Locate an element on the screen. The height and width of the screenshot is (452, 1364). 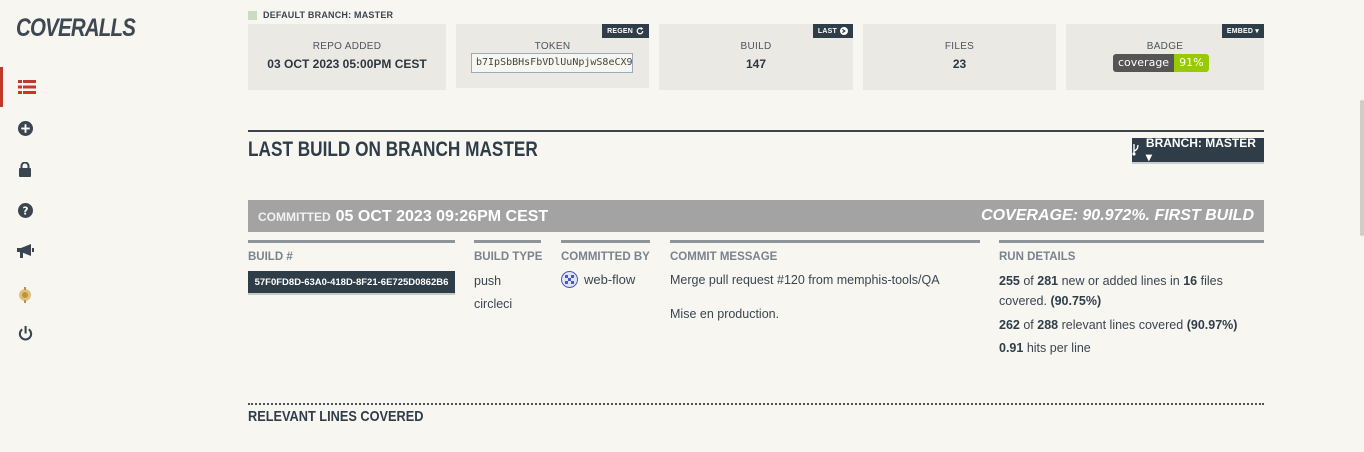
card-value: 147 is located at coordinates (756, 64).